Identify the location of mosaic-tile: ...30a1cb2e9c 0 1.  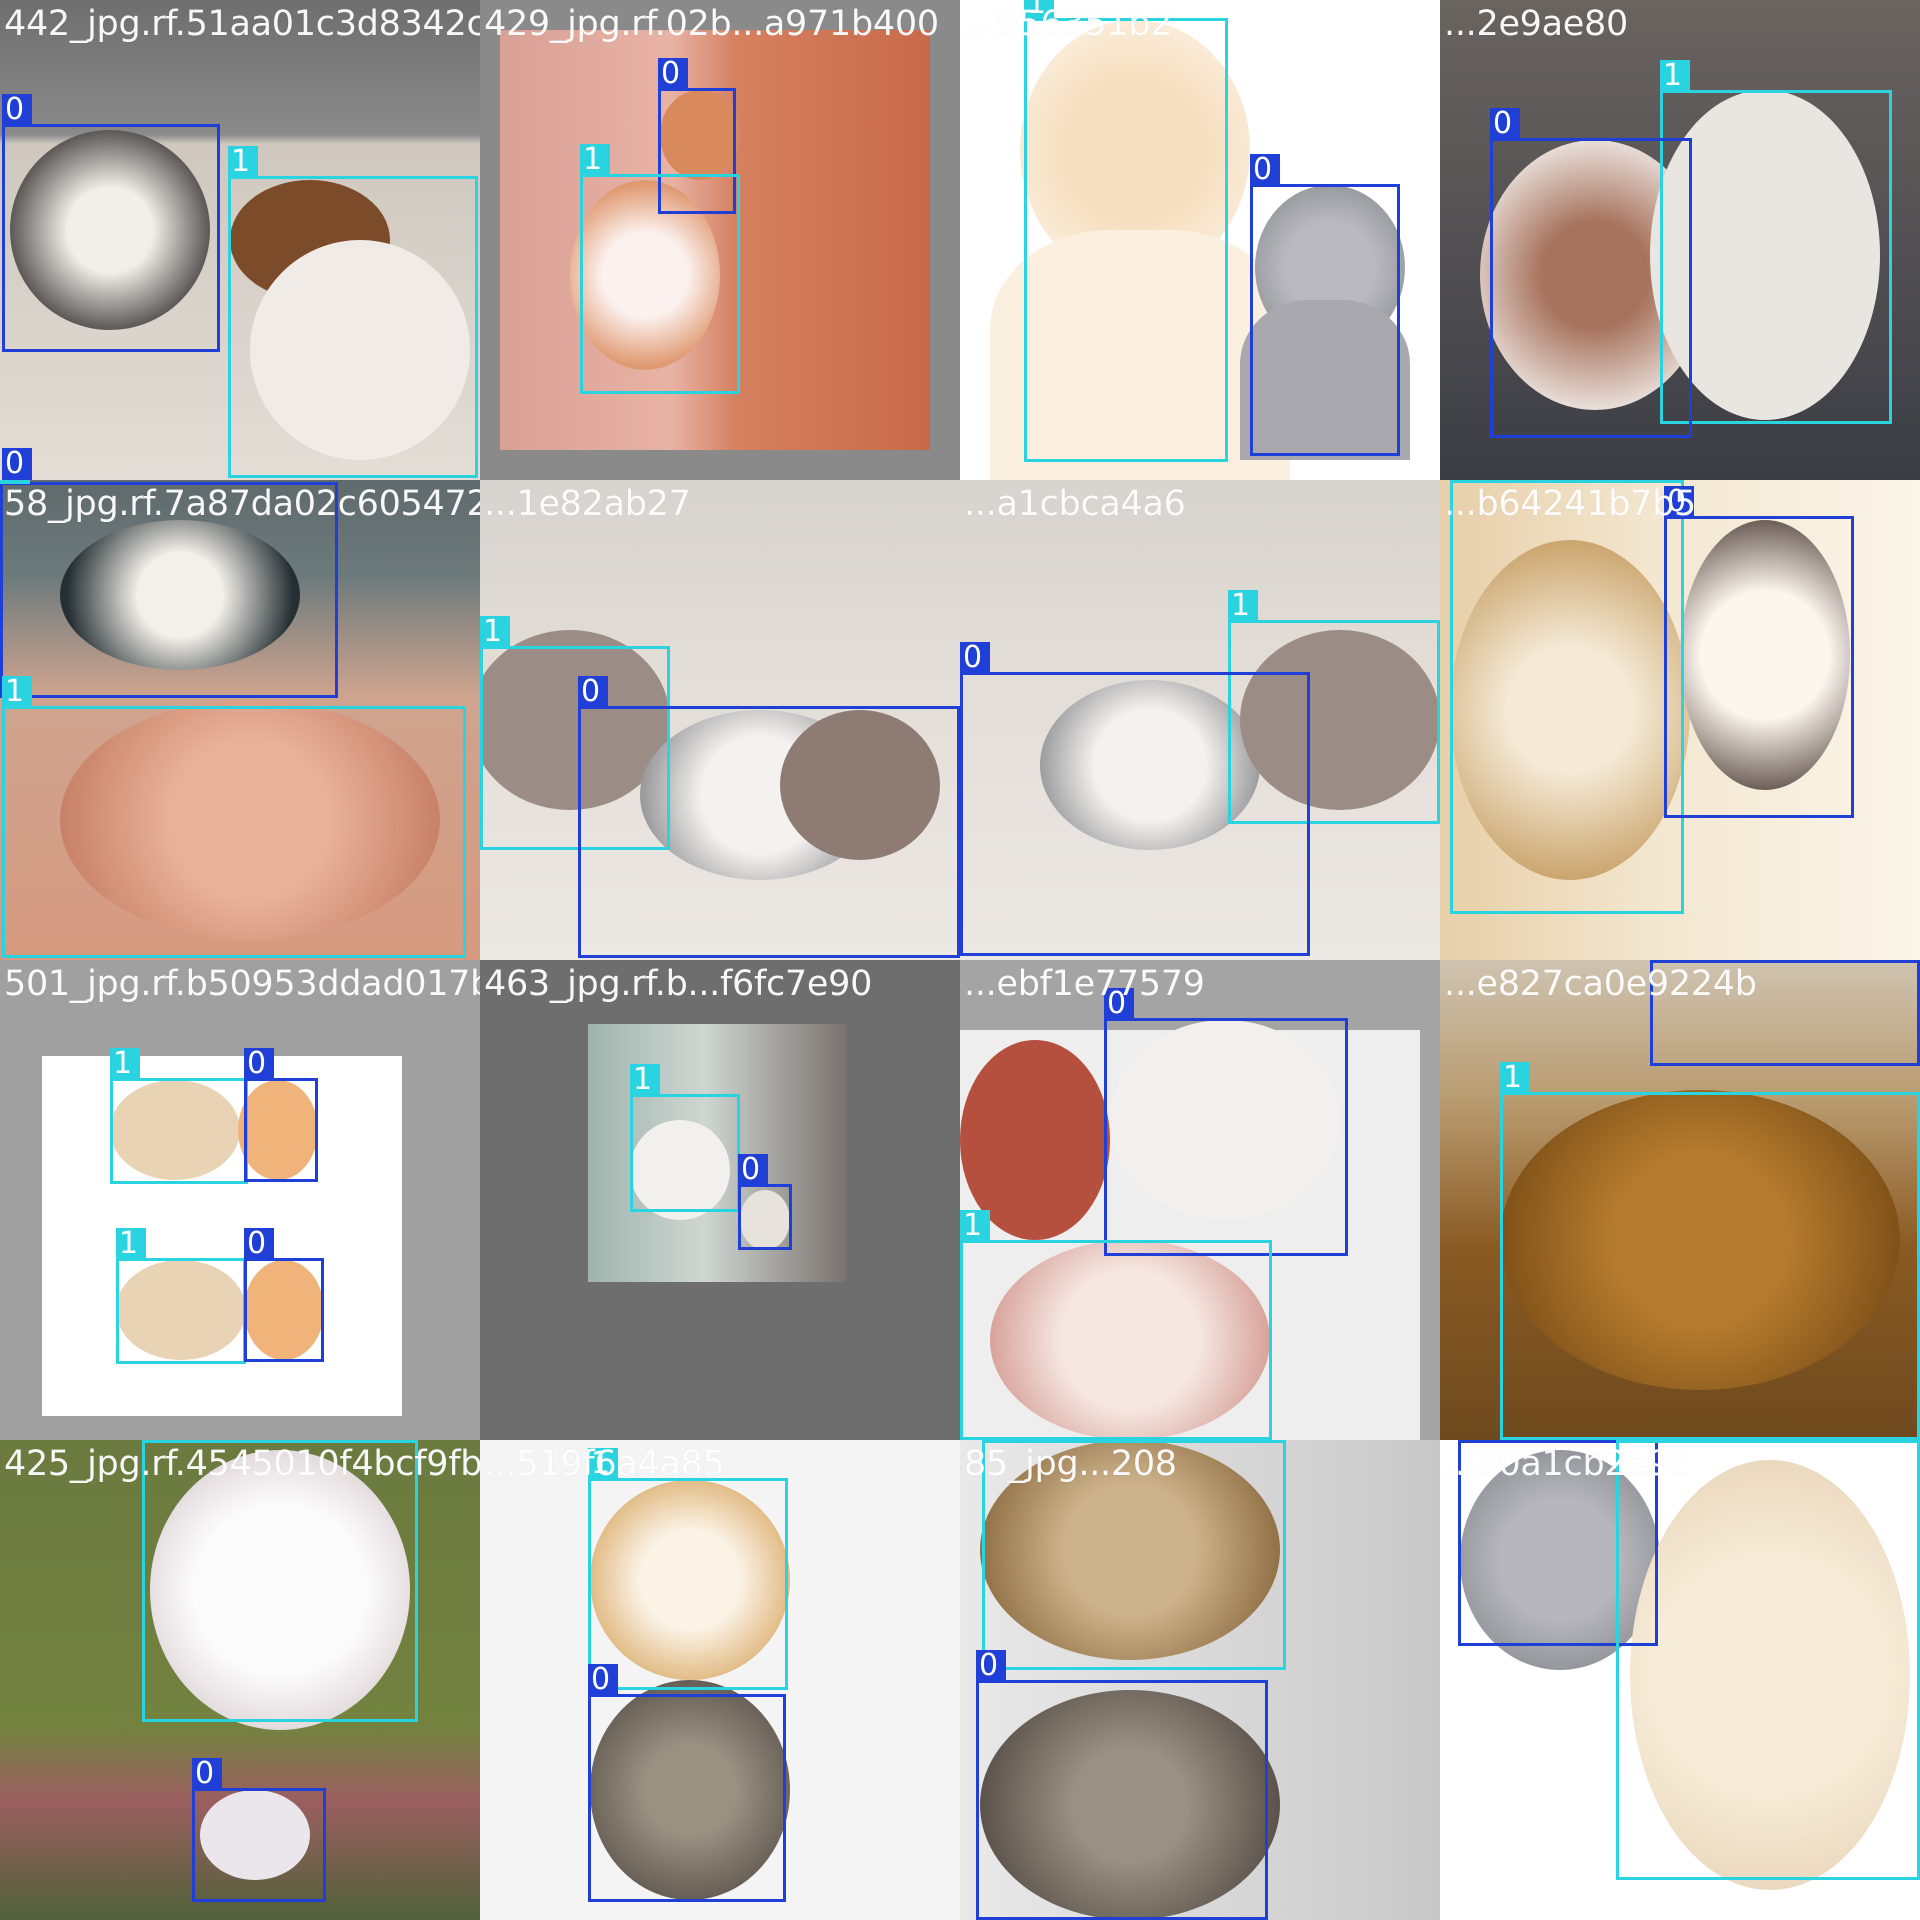
(1680, 1680).